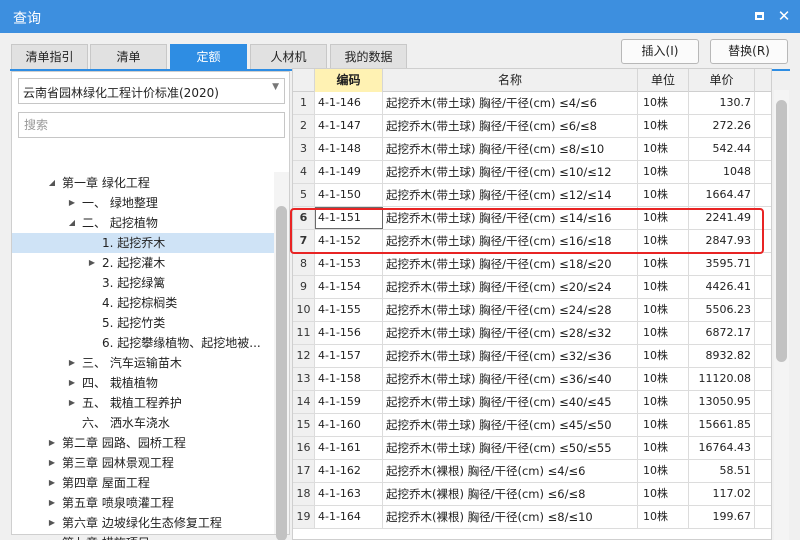 Image resolution: width=800 pixels, height=540 pixels. I want to click on cell-name: 起挖乔木(带土球) 胸径/干径(cm) ≤50/≤55, so click(510, 448).